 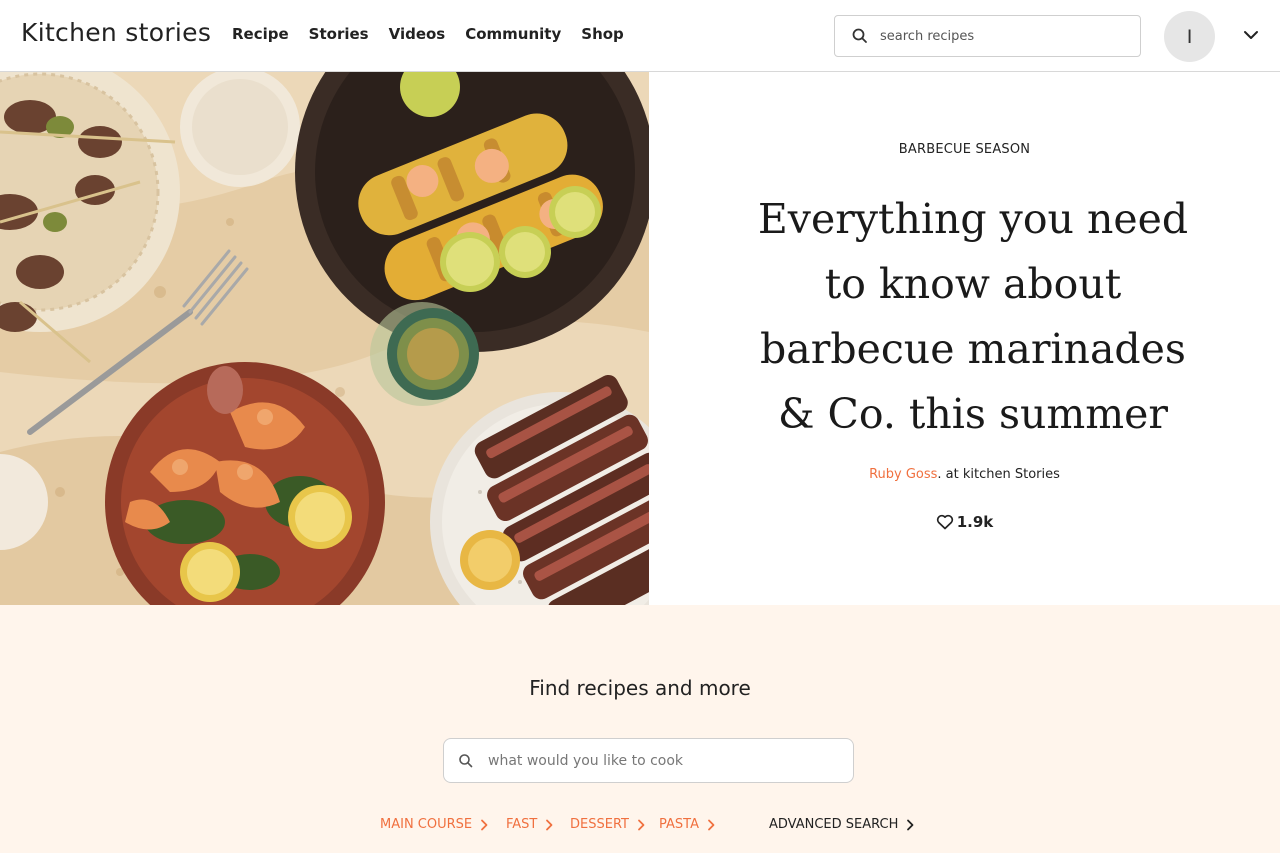 What do you see at coordinates (1189, 36) in the screenshot?
I see `user-avatar: I` at bounding box center [1189, 36].